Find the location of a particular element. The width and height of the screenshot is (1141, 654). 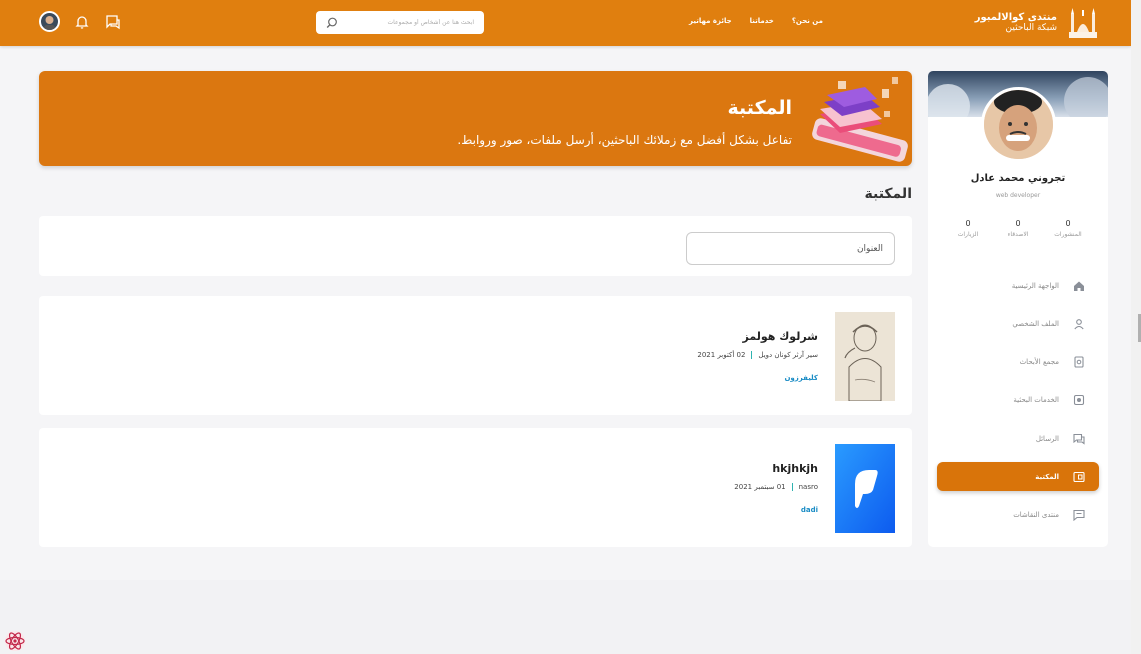

stat-posts: 0 المنشورات is located at coordinates (1068, 228).